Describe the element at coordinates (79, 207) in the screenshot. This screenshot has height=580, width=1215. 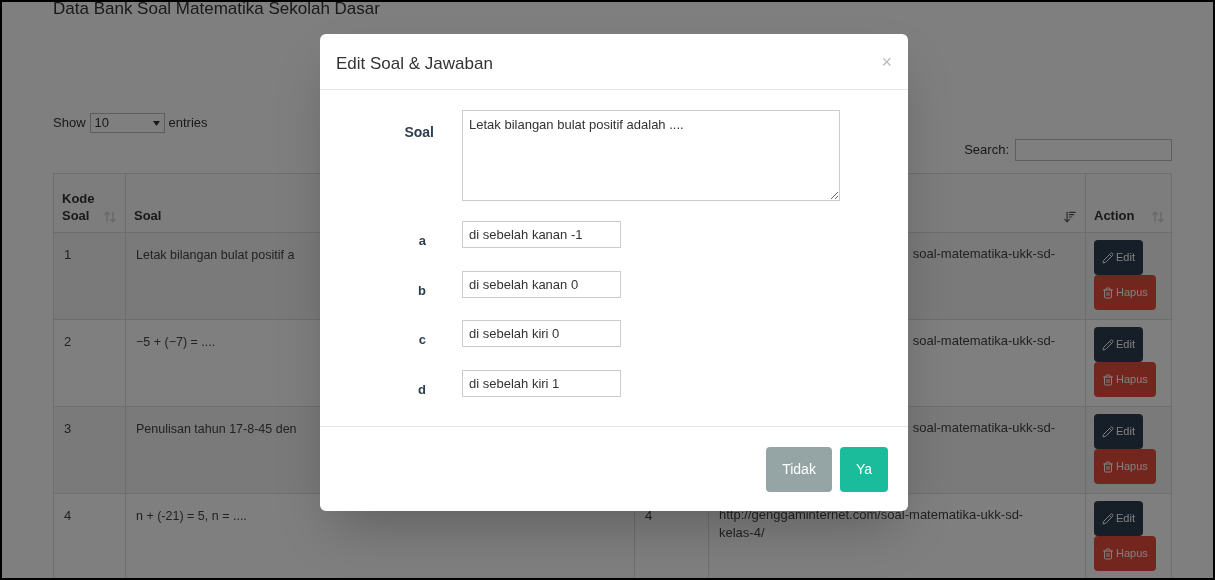
I see `column-title: Kode Soal` at that location.